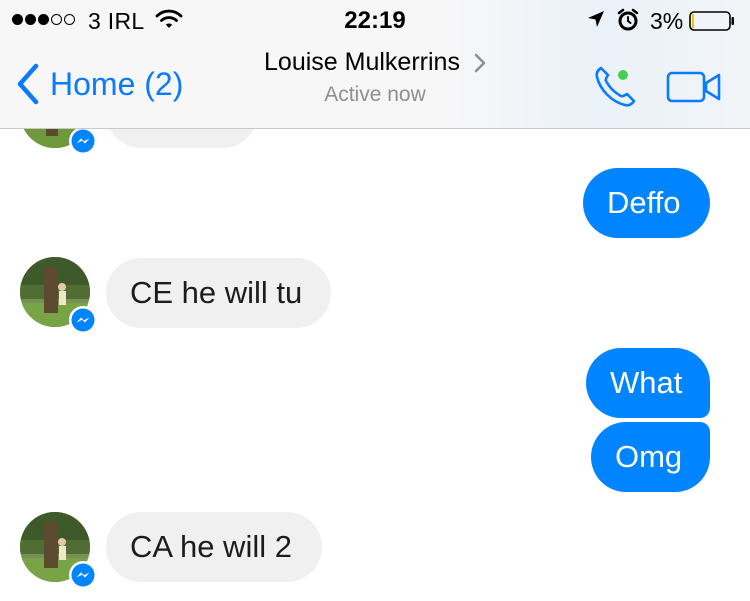 The height and width of the screenshot is (601, 750). Describe the element at coordinates (596, 19) in the screenshot. I see `location-arrow-icon` at that location.